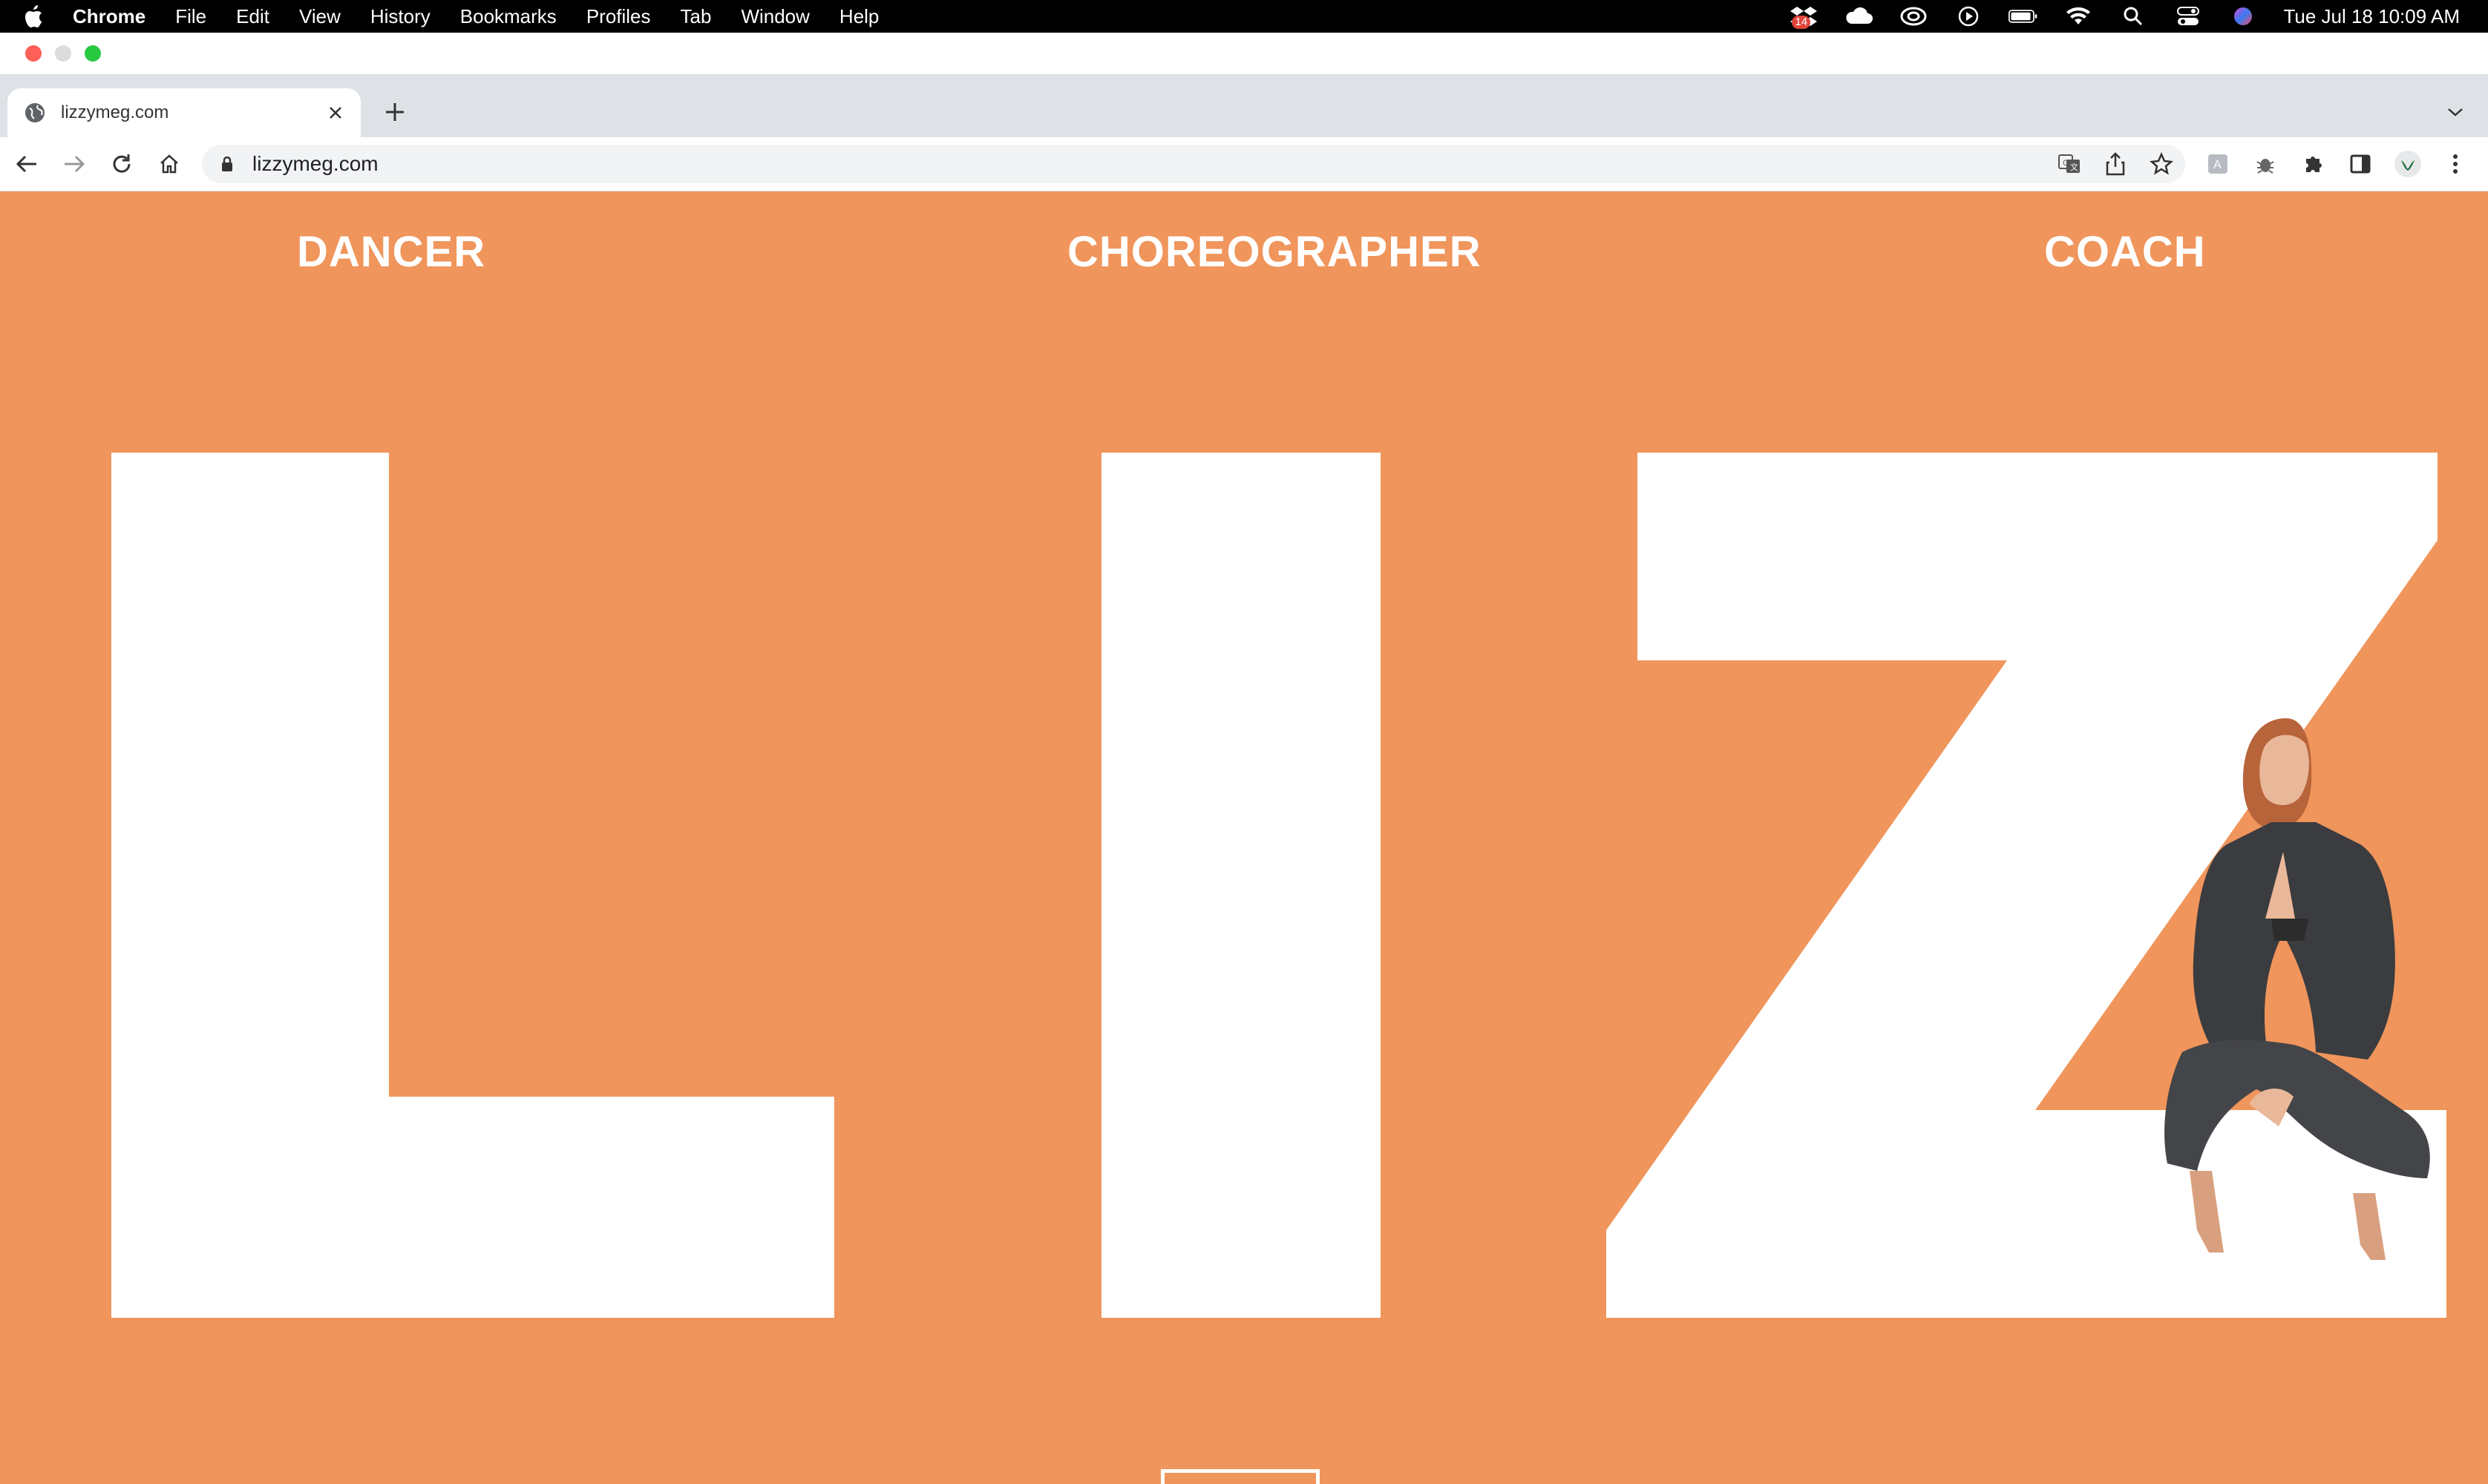 The width and height of the screenshot is (2488, 1484). Describe the element at coordinates (859, 16) in the screenshot. I see `menu-help: Help` at that location.